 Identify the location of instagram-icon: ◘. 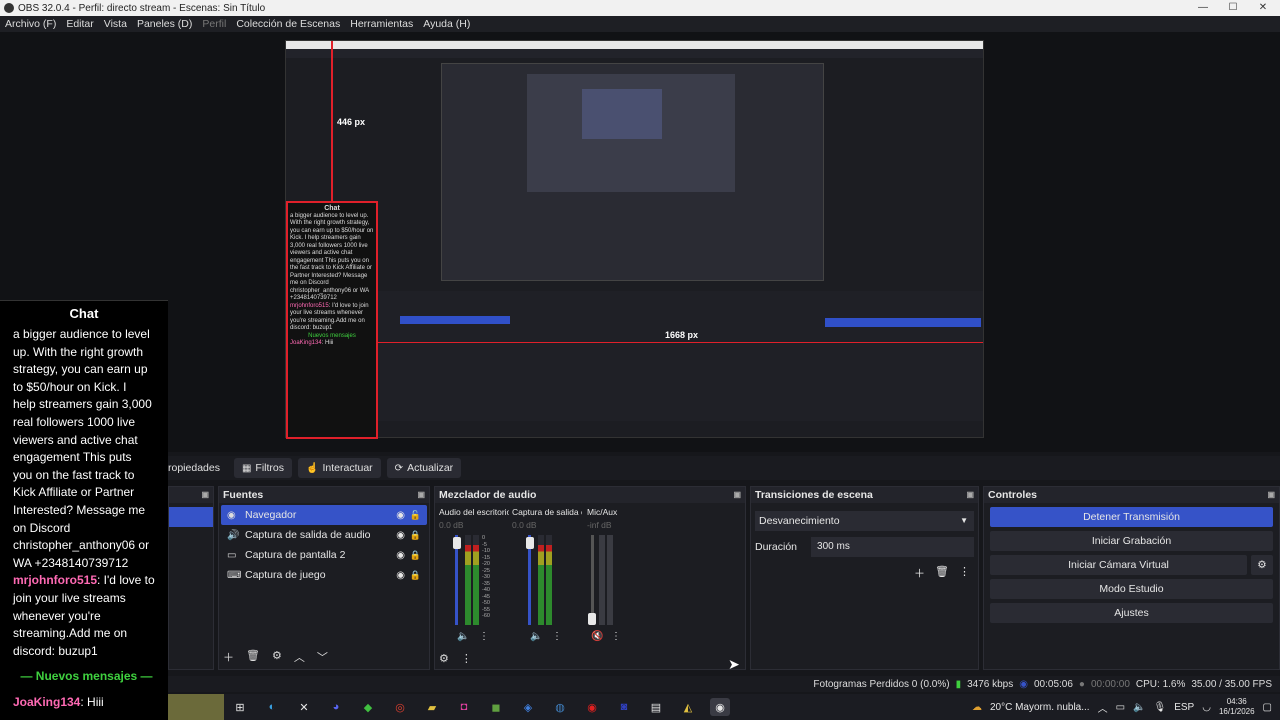
(464, 707).